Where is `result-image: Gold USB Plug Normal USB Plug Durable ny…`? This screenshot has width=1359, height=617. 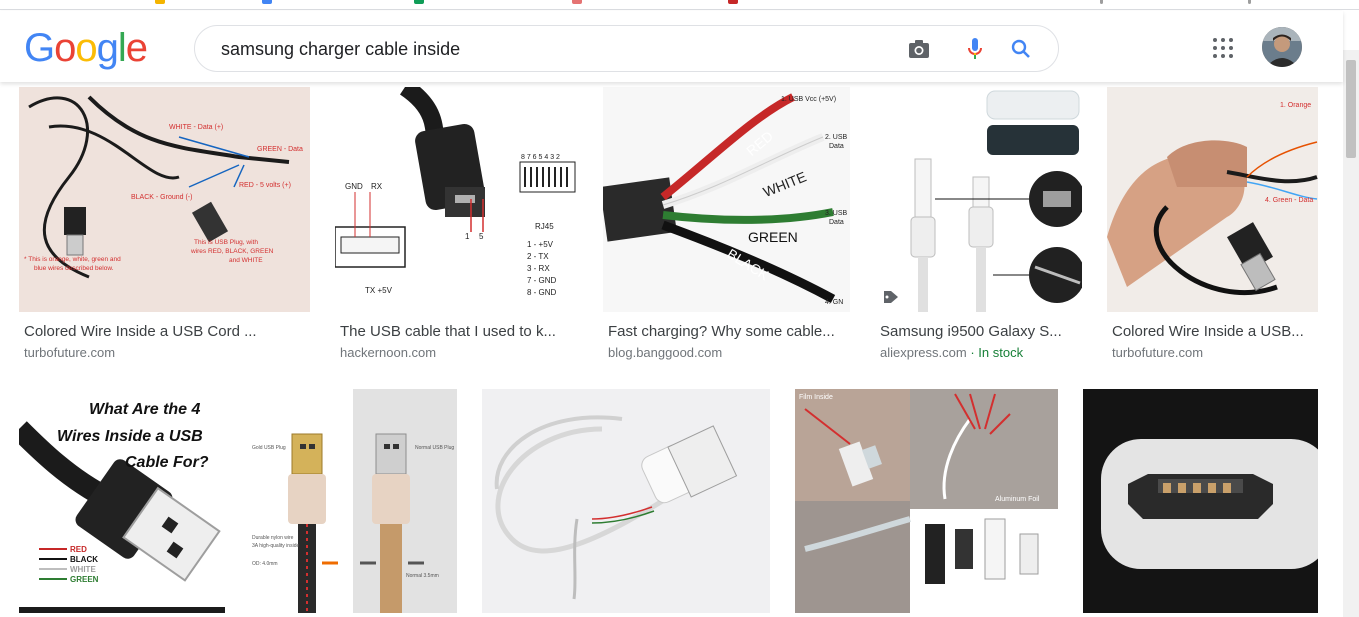
result-image: Gold USB Plug Normal USB Plug Durable ny… is located at coordinates (353, 501).